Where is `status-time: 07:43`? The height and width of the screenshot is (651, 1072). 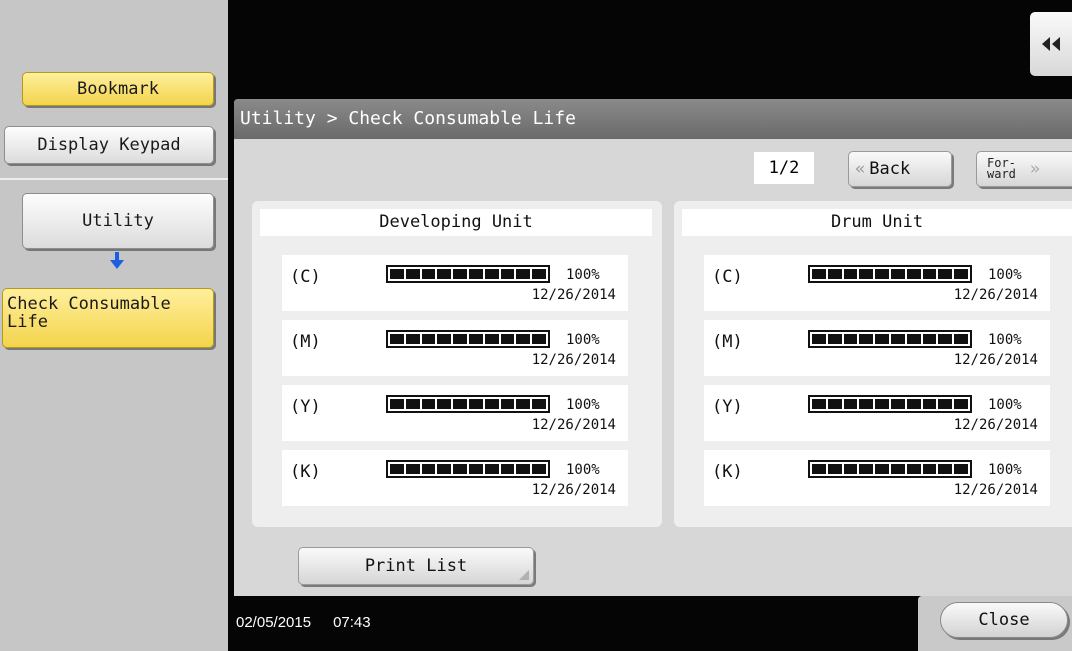 status-time: 07:43 is located at coordinates (352, 622).